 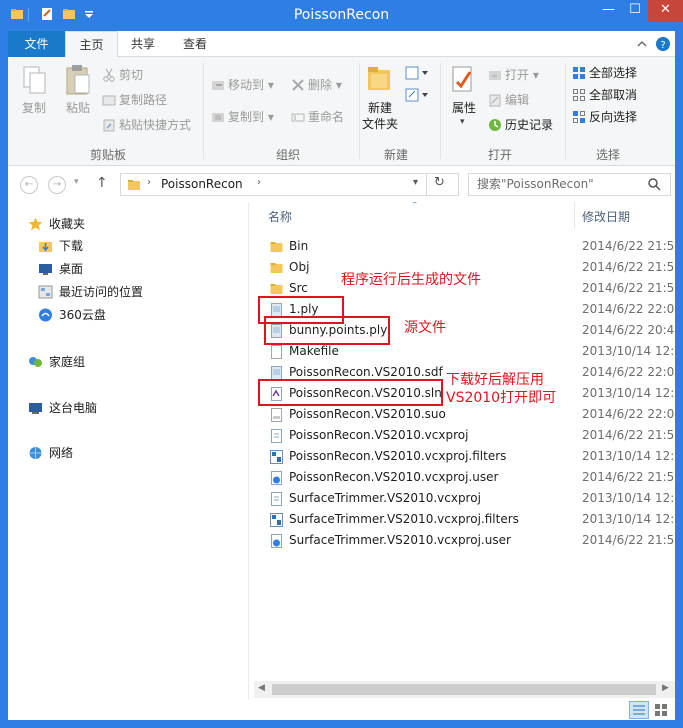 What do you see at coordinates (628, 540) in the screenshot?
I see `file-date: 2014/6/22 21:54` at bounding box center [628, 540].